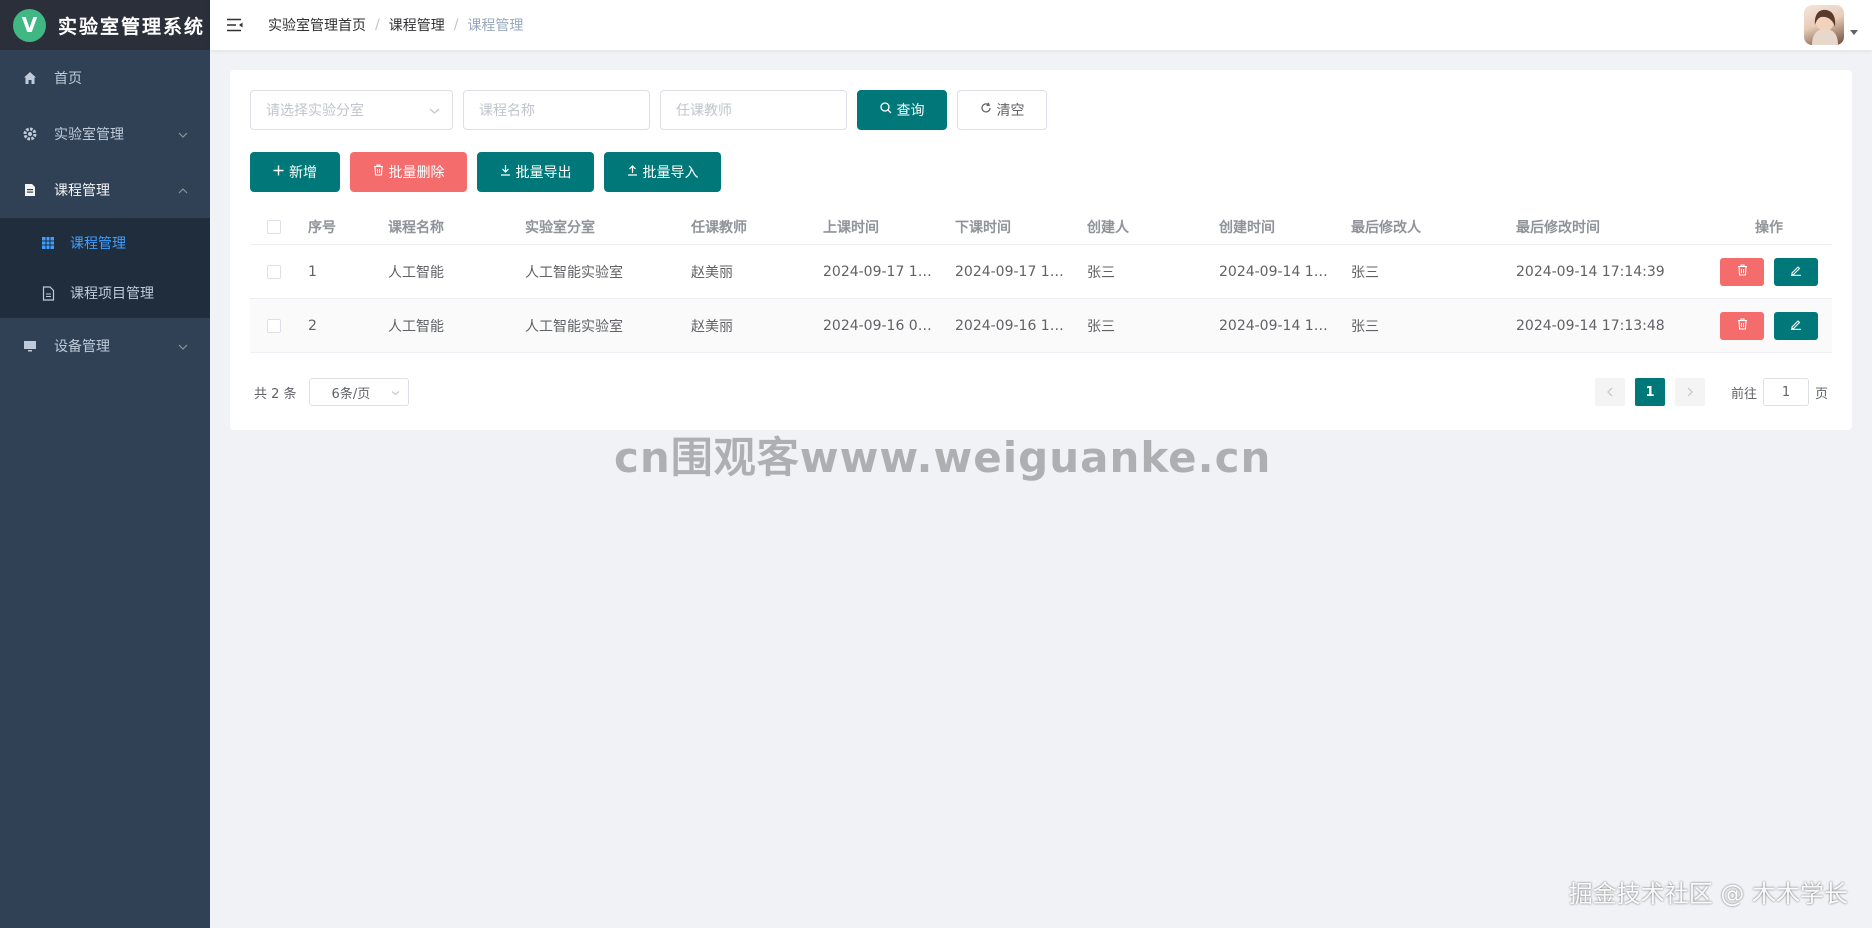 The width and height of the screenshot is (1872, 928). Describe the element at coordinates (82, 347) in the screenshot. I see `sidebar-item-label: 设备管理` at that location.